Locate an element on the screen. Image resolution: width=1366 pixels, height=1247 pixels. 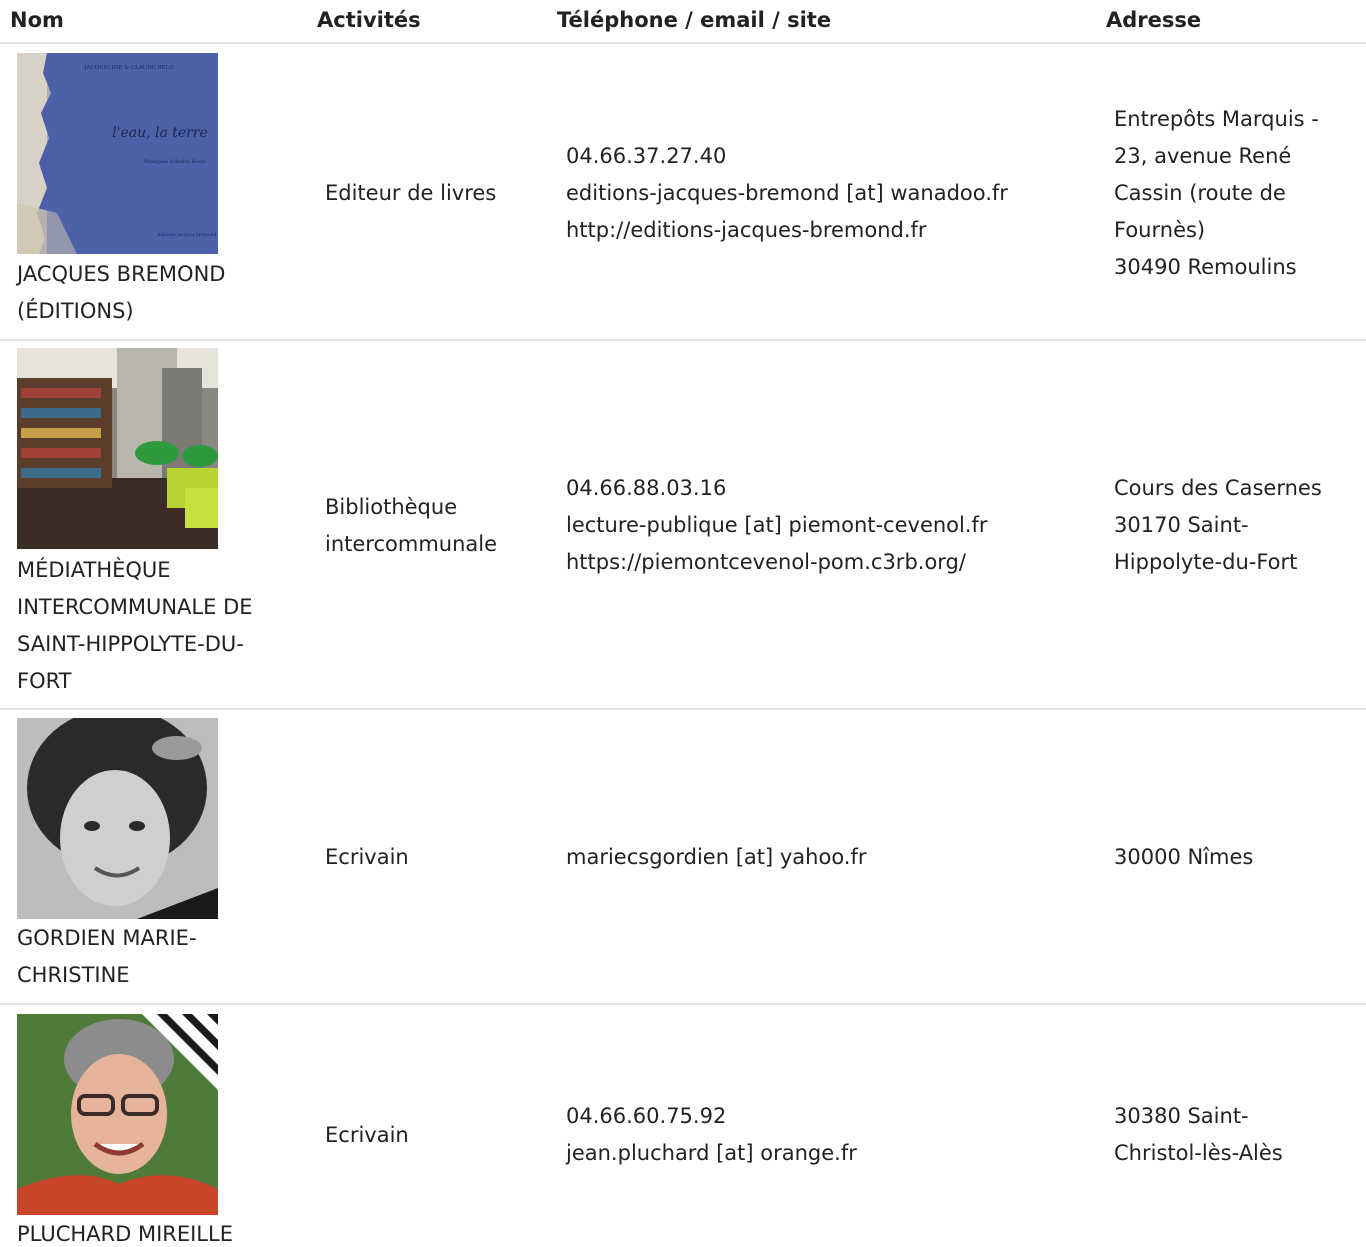
address-line-2: 30380 Saint-Christol-lès-Alès is located at coordinates (1198, 1134).